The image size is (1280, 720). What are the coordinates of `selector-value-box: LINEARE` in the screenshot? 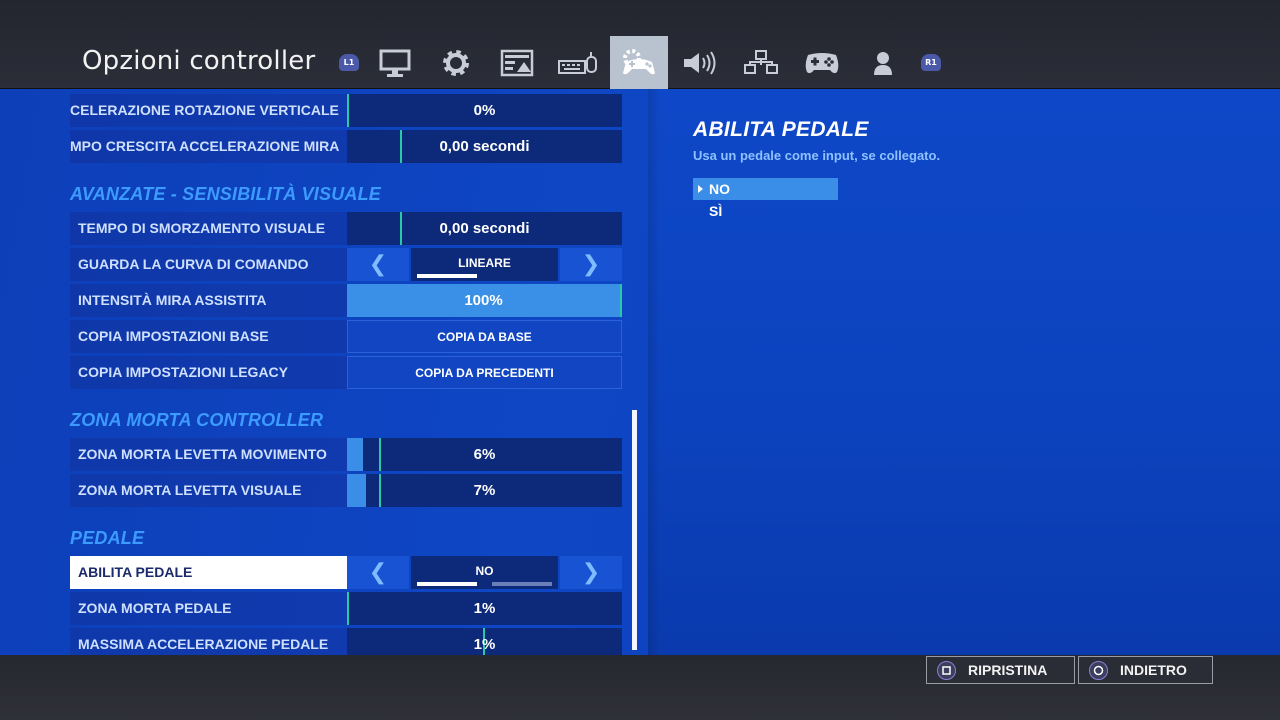 It's located at (484, 264).